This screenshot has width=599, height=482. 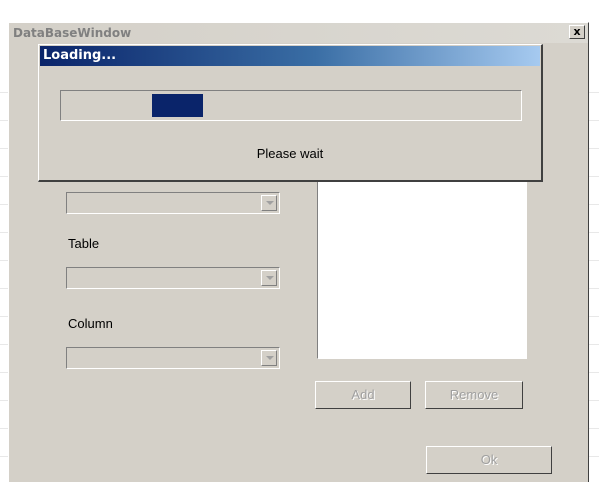 I want to click on database-combo, so click(x=173, y=203).